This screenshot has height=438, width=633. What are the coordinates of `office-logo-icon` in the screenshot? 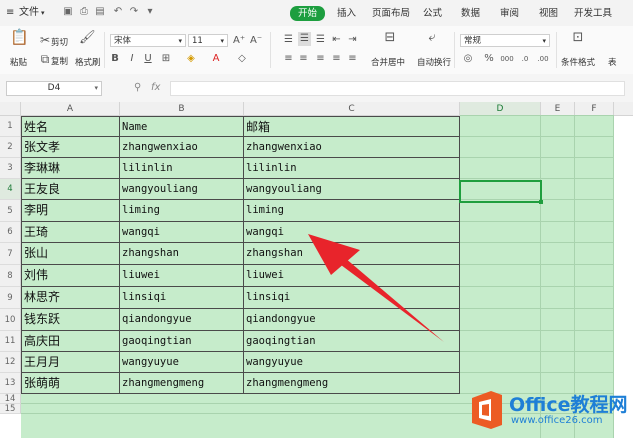 It's located at (487, 410).